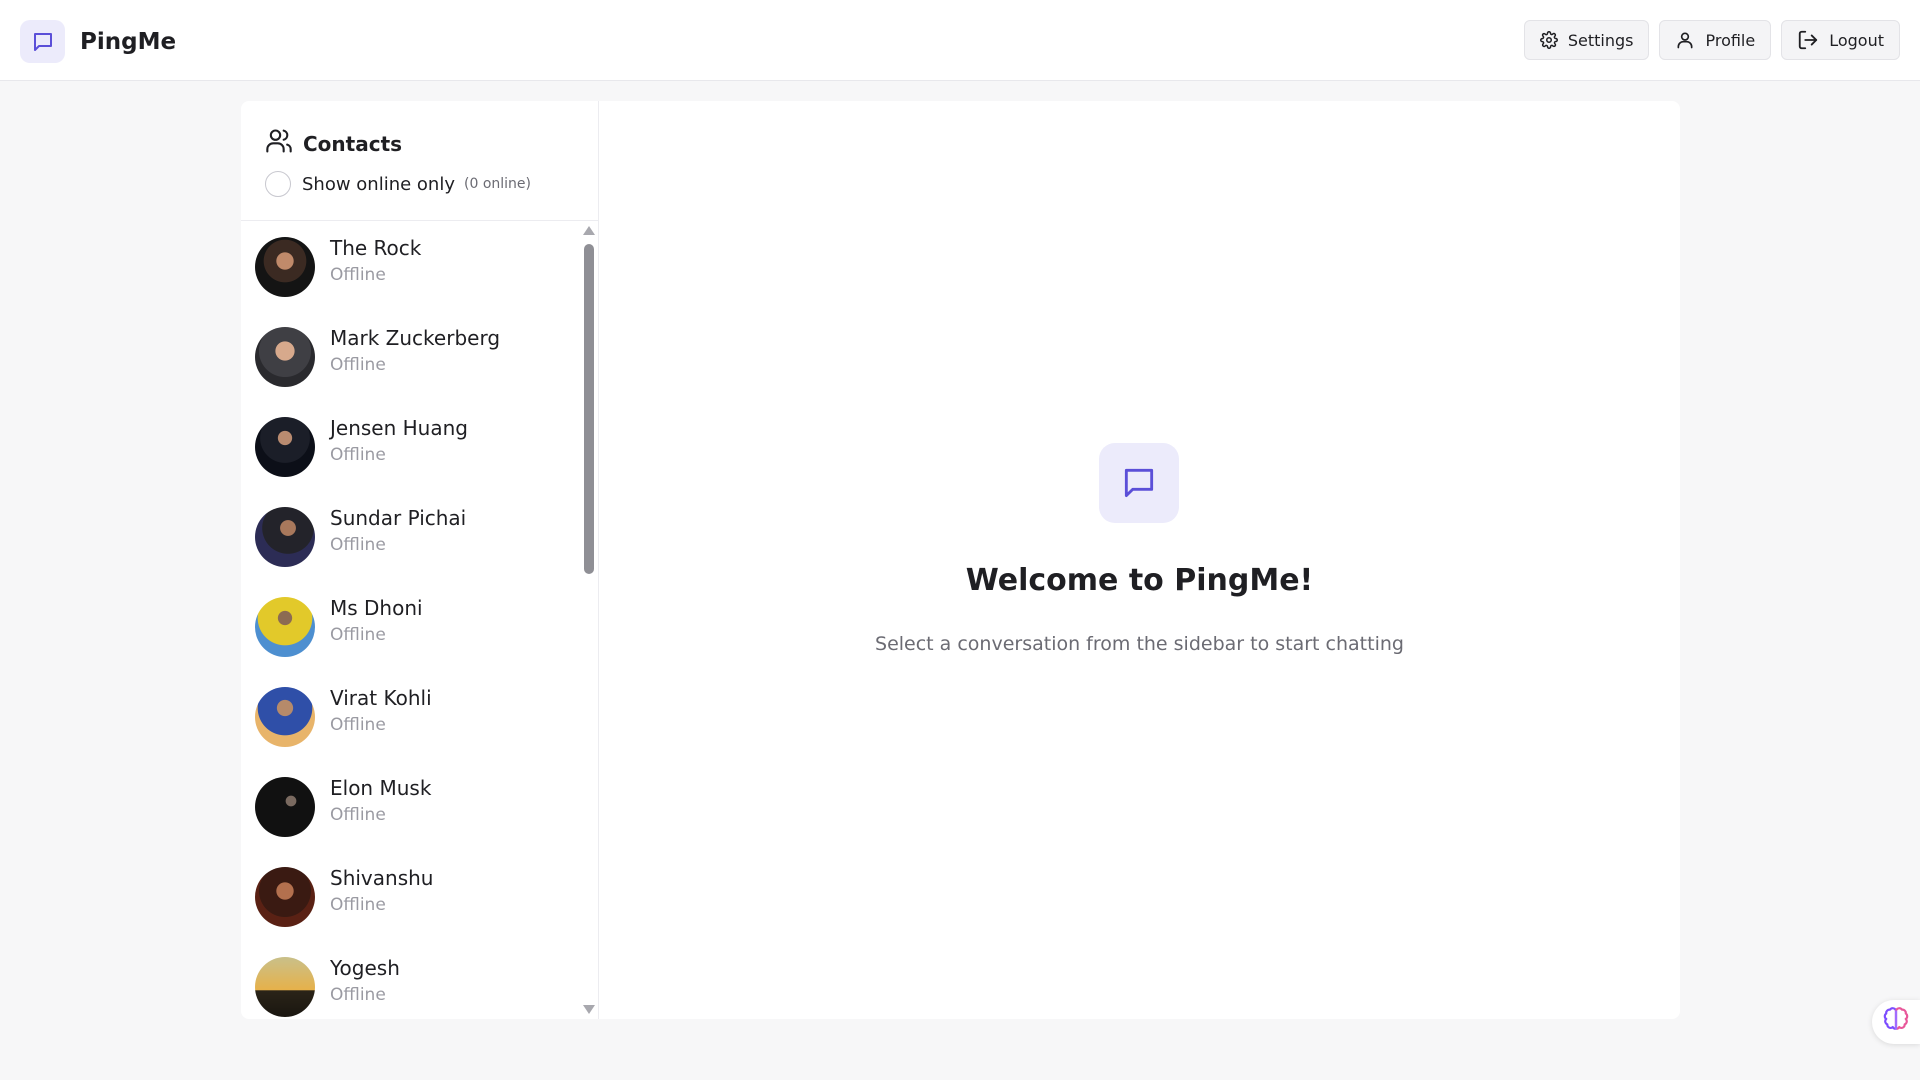 This screenshot has width=1920, height=1080. Describe the element at coordinates (411, 357) in the screenshot. I see `contact-item: Mark Zuckerberg Offline` at that location.